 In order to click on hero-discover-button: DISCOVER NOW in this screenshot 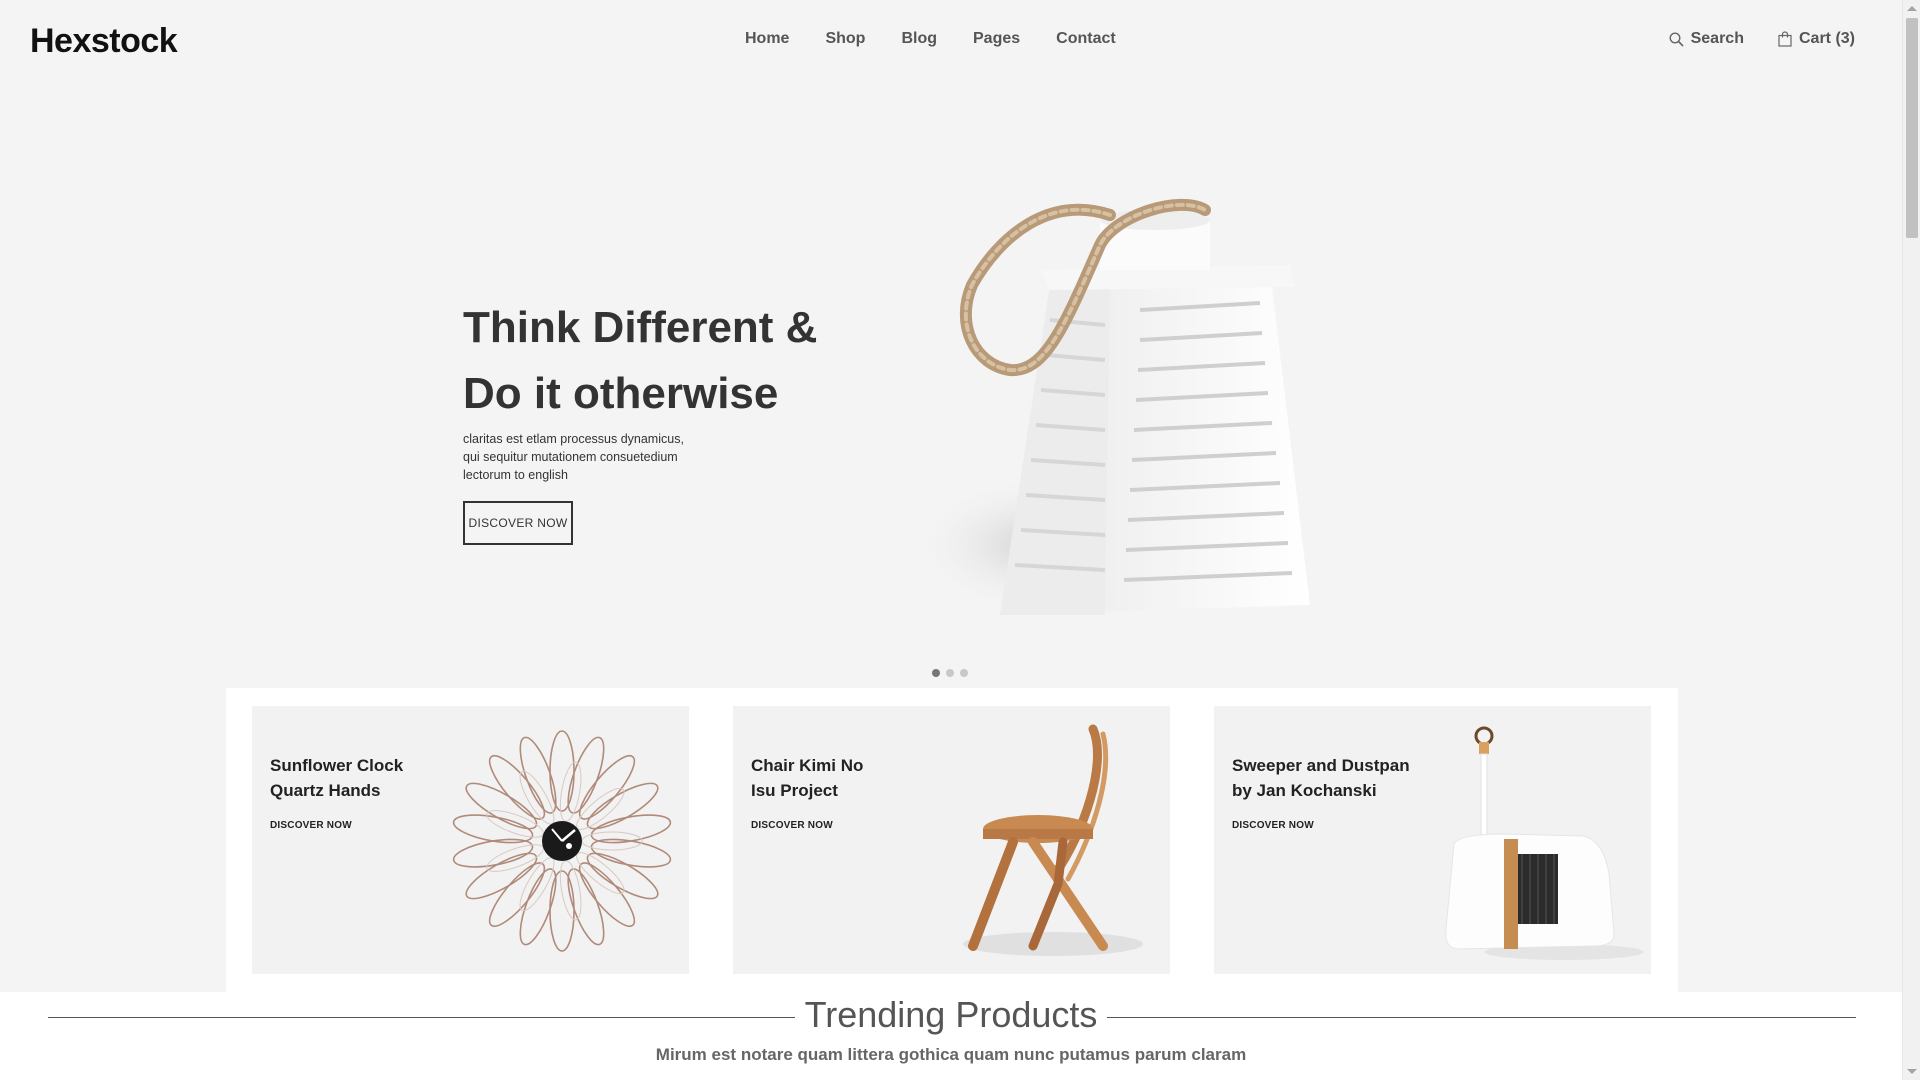, I will do `click(518, 523)`.